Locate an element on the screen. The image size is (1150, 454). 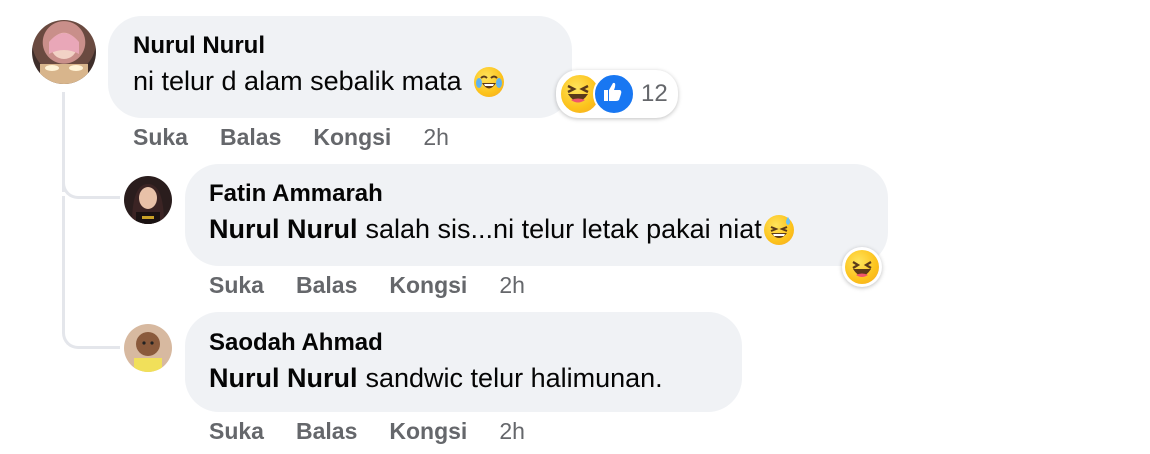
reaction-summary: 12 is located at coordinates (617, 94).